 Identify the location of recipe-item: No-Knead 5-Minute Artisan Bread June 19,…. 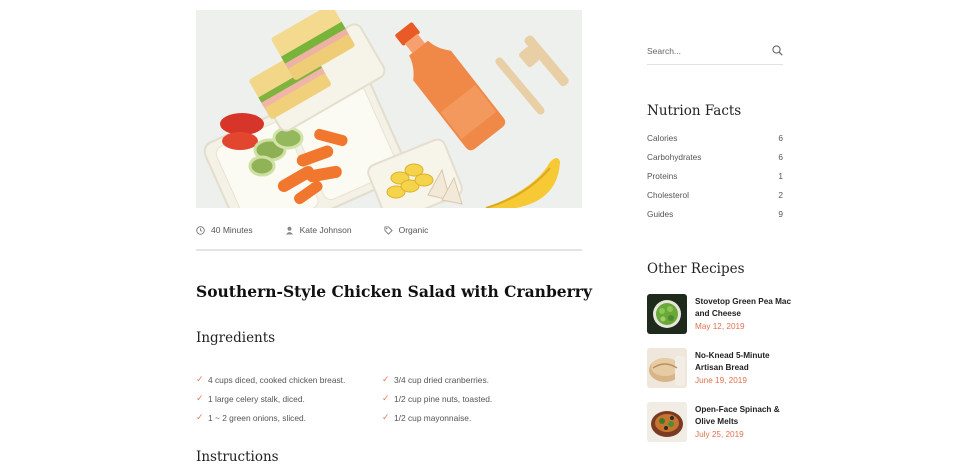
(722, 368).